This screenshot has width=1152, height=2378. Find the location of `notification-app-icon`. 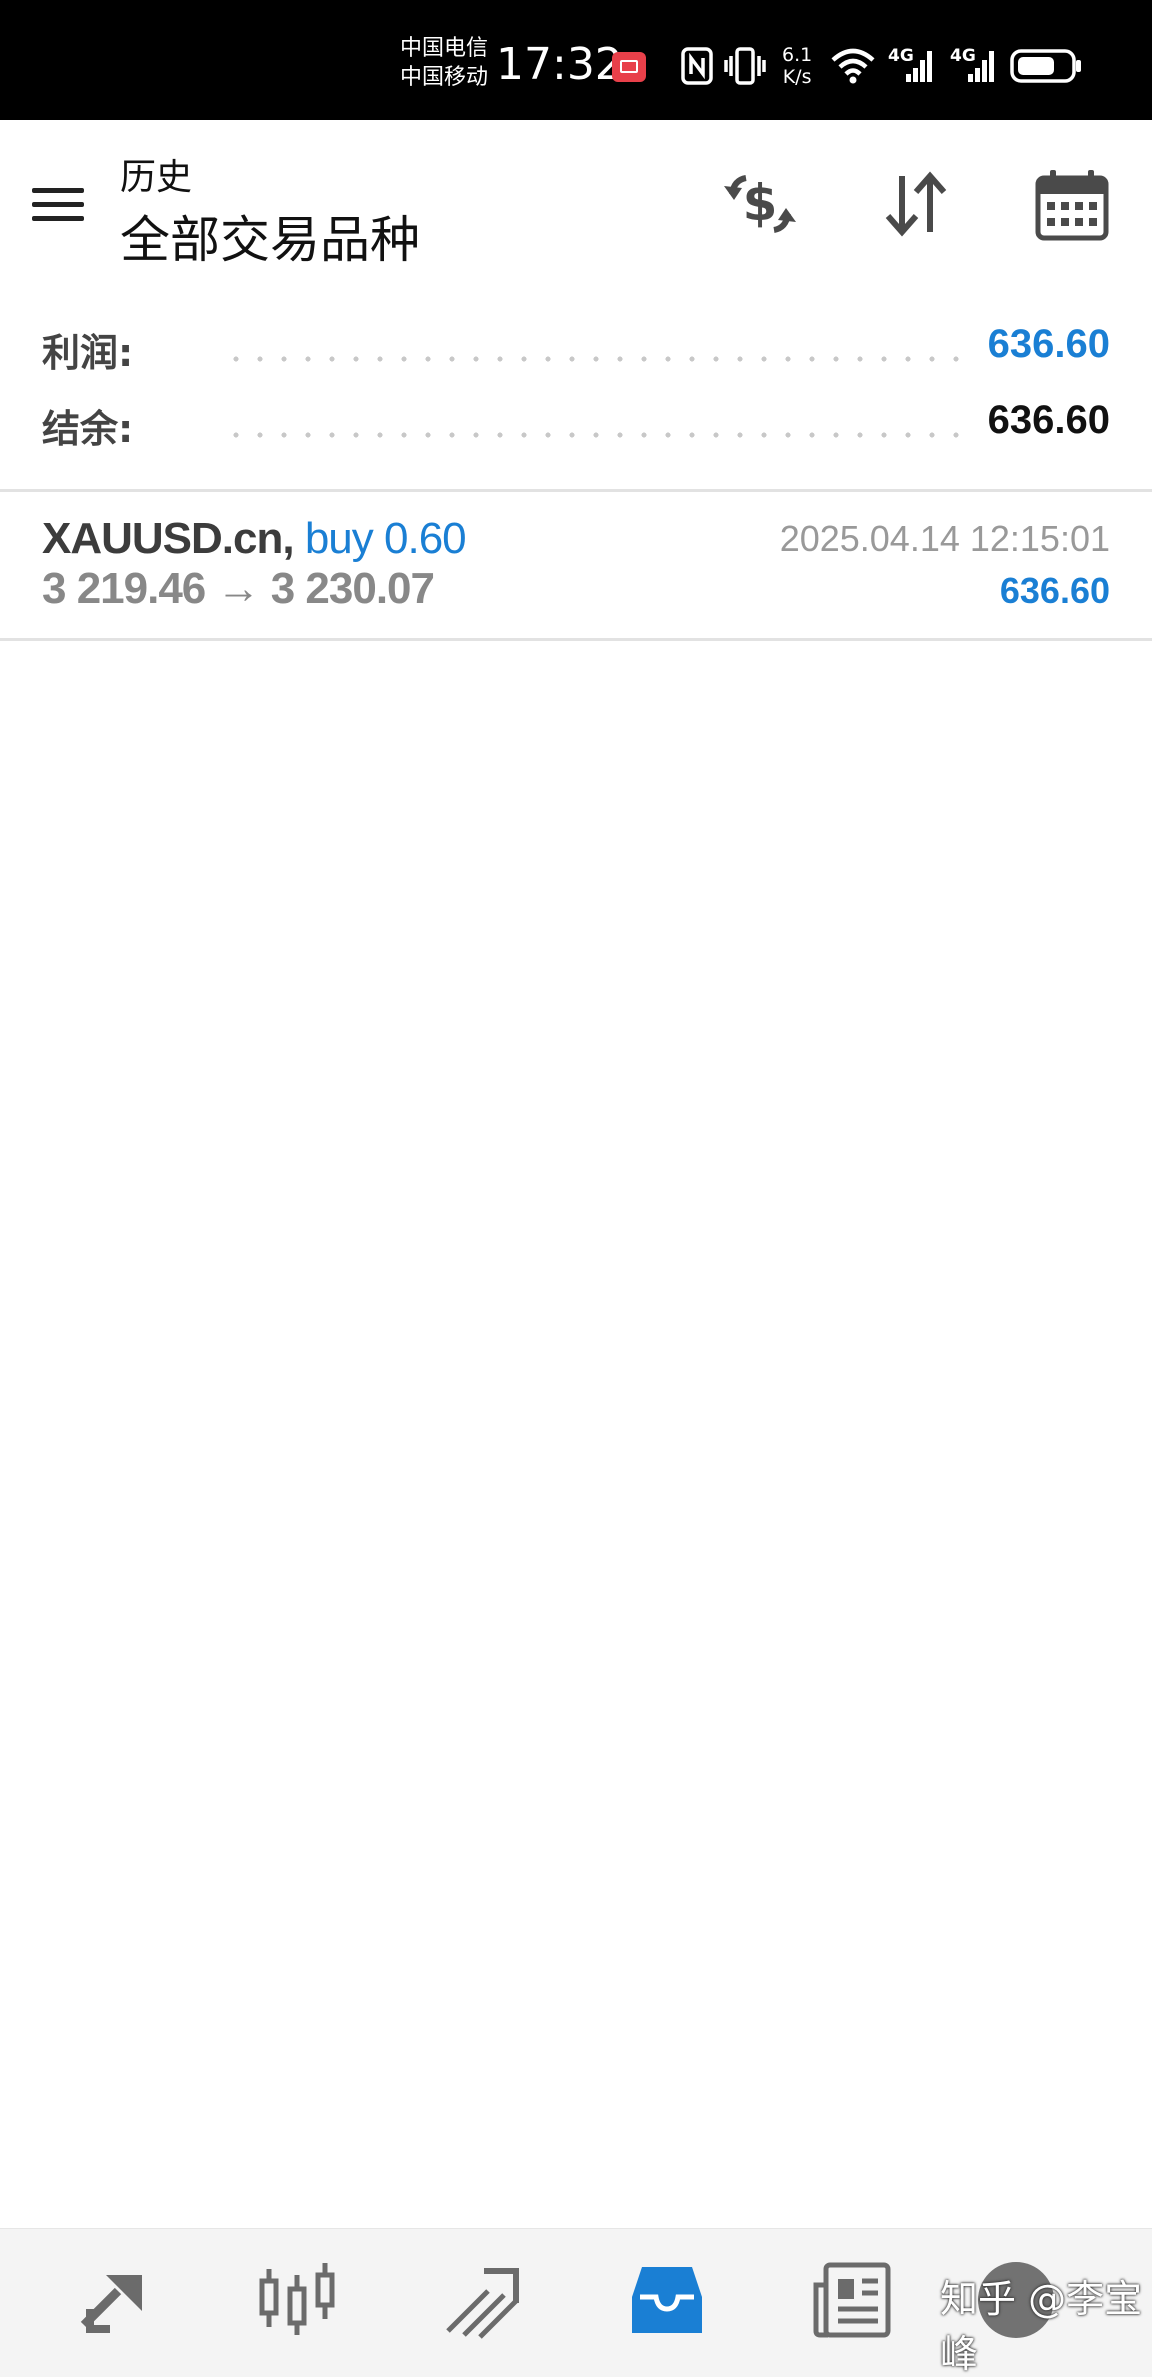

notification-app-icon is located at coordinates (629, 67).